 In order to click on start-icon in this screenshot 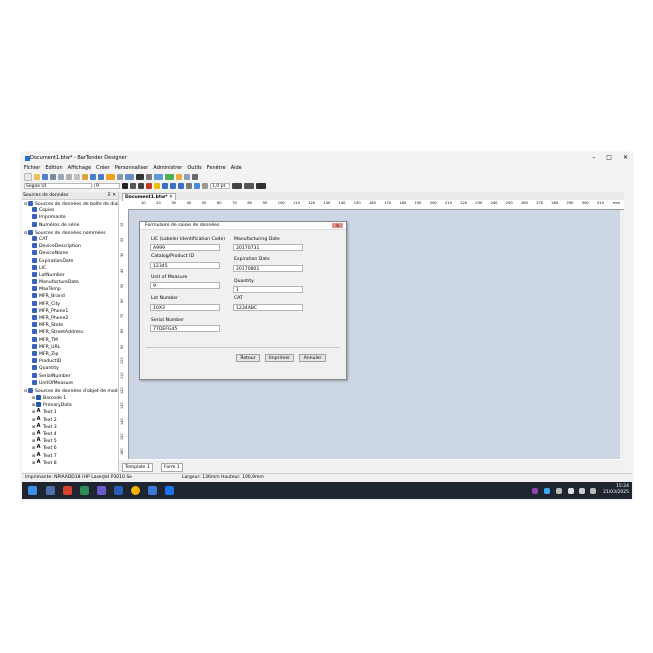, I will do `click(32, 490)`.